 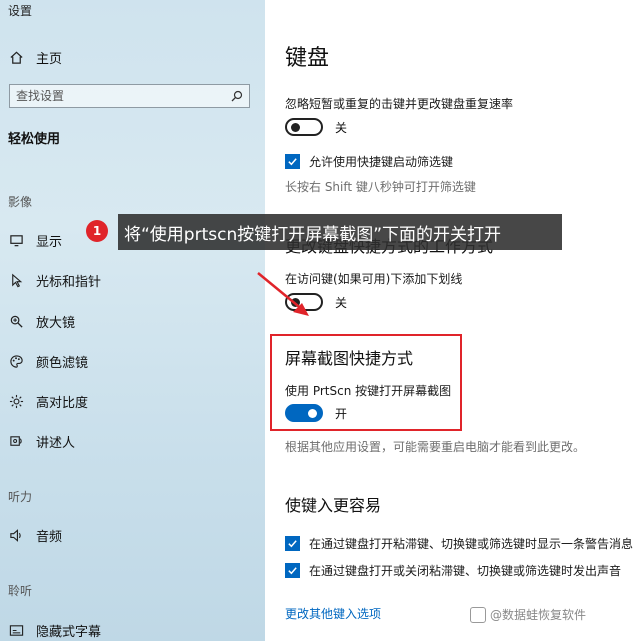 I want to click on palette-icon, so click(x=16, y=362).